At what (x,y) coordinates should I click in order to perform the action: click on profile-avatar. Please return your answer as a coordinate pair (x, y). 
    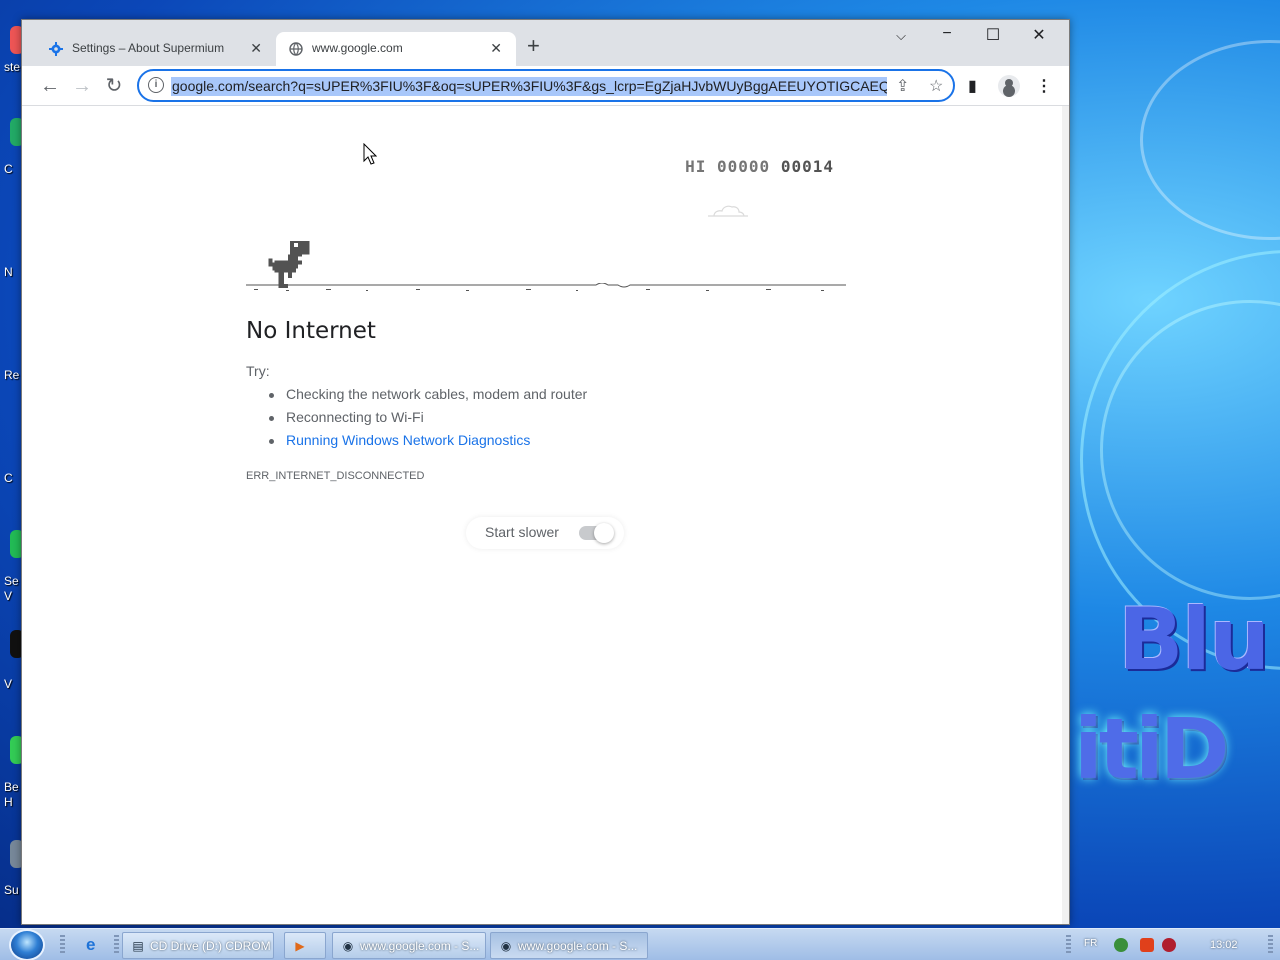
    Looking at the image, I should click on (1009, 86).